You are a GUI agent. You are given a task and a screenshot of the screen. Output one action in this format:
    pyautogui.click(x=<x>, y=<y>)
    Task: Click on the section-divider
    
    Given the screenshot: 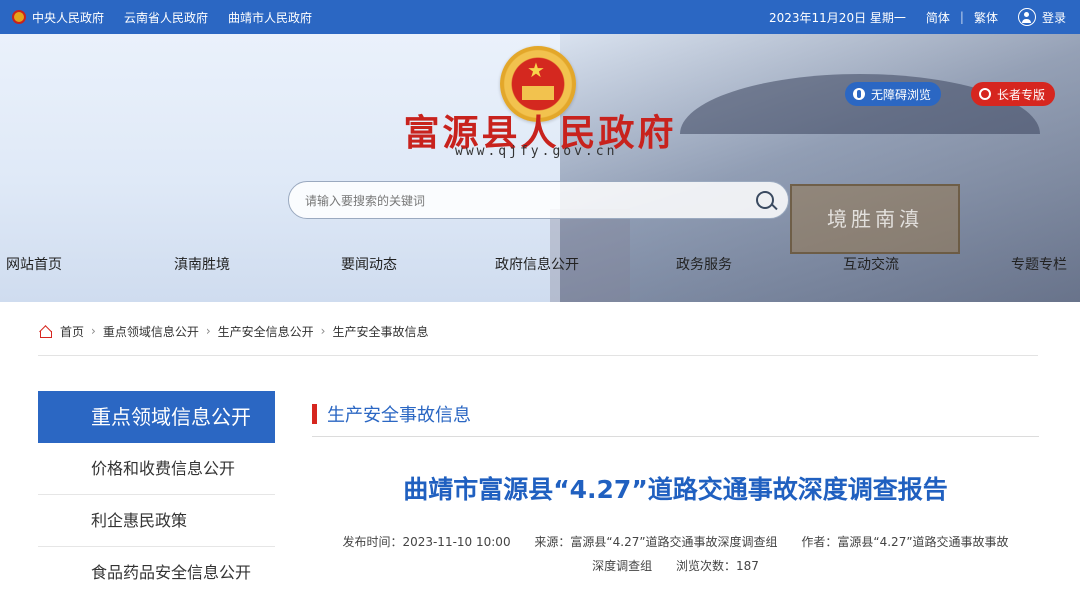 What is the action you would take?
    pyautogui.click(x=675, y=436)
    